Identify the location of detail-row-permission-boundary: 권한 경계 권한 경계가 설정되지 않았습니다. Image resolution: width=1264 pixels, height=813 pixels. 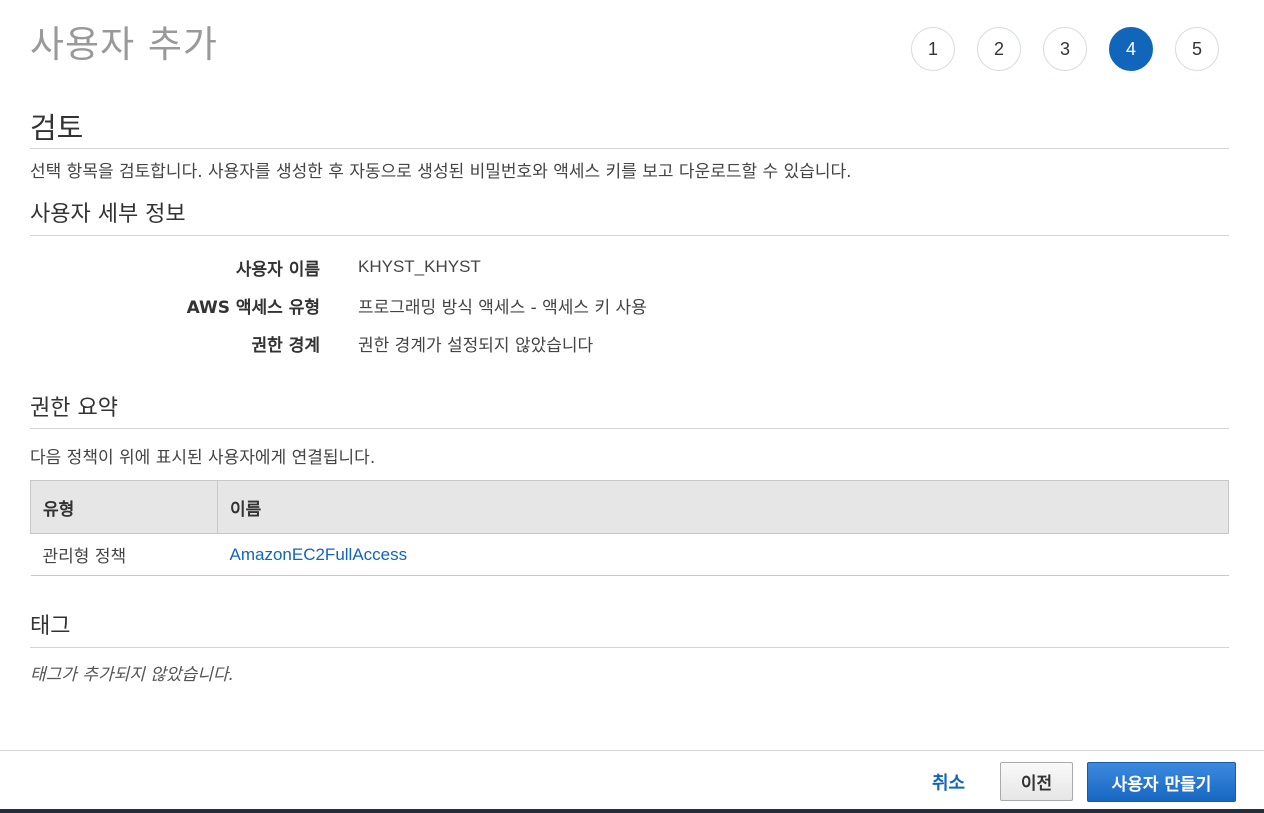
(380, 343).